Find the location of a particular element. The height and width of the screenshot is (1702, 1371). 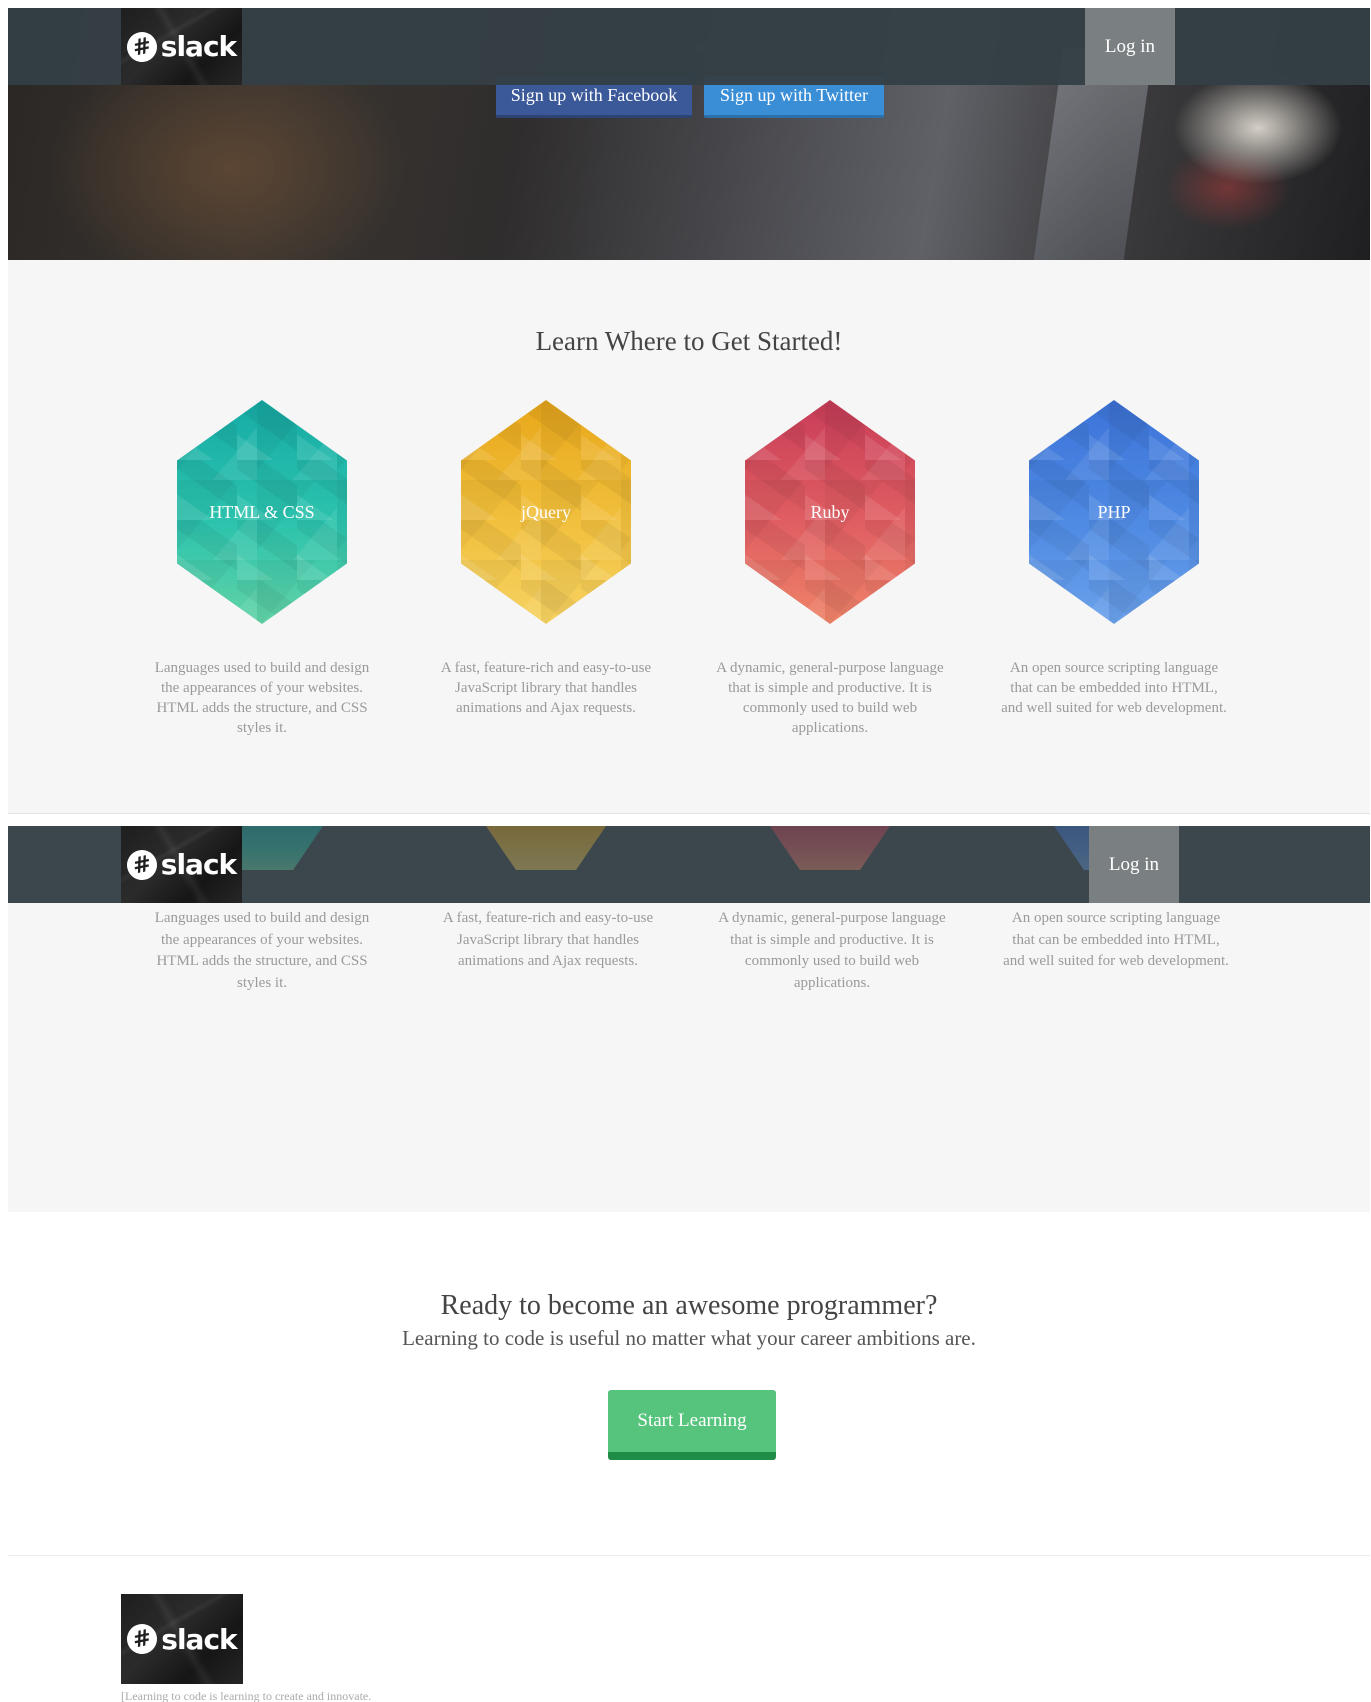

ruby-hexagon-peek is located at coordinates (830, 848).